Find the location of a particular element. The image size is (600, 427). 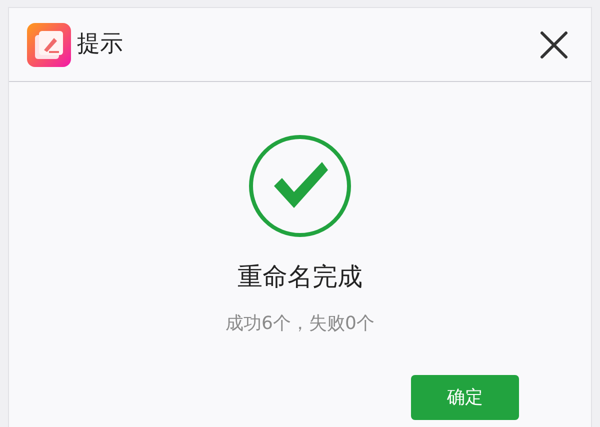

window-title: 提示 is located at coordinates (100, 45).